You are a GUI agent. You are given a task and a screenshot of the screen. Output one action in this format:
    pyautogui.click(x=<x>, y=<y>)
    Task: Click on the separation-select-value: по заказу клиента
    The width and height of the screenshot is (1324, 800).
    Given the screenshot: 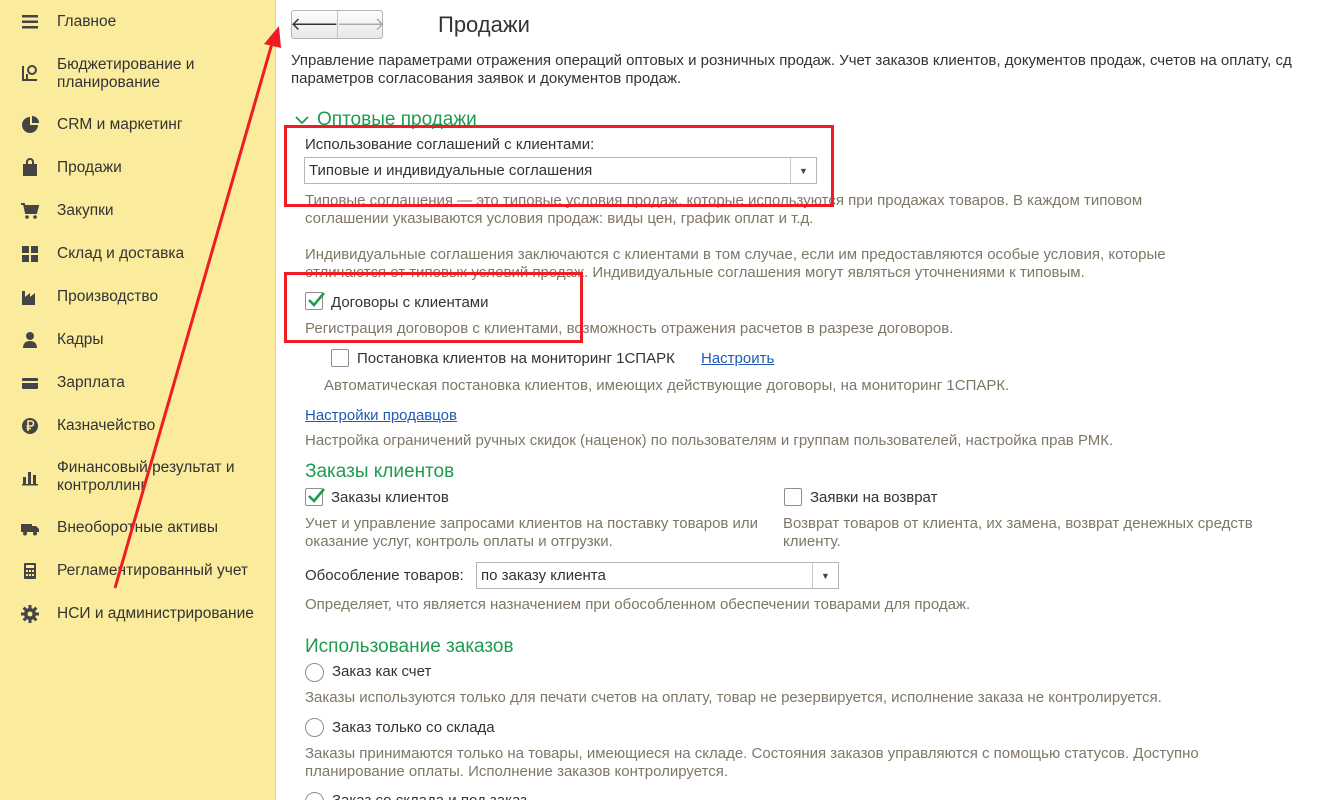 What is the action you would take?
    pyautogui.click(x=543, y=575)
    